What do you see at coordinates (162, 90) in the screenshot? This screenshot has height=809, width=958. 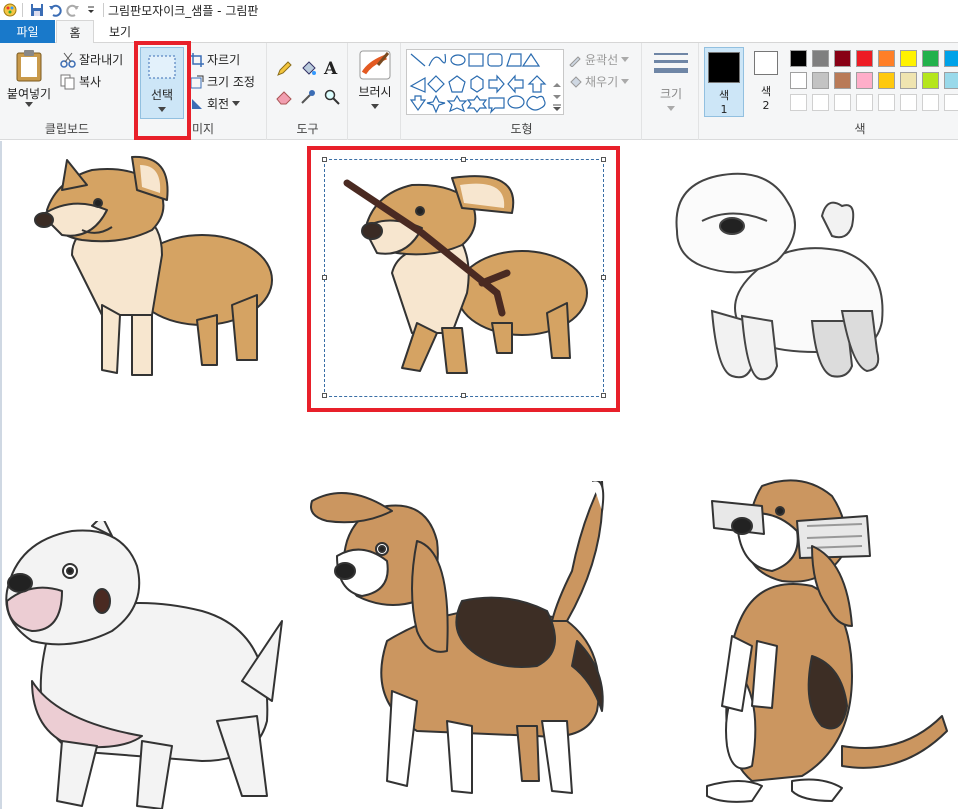 I see `select-highlight-box` at bounding box center [162, 90].